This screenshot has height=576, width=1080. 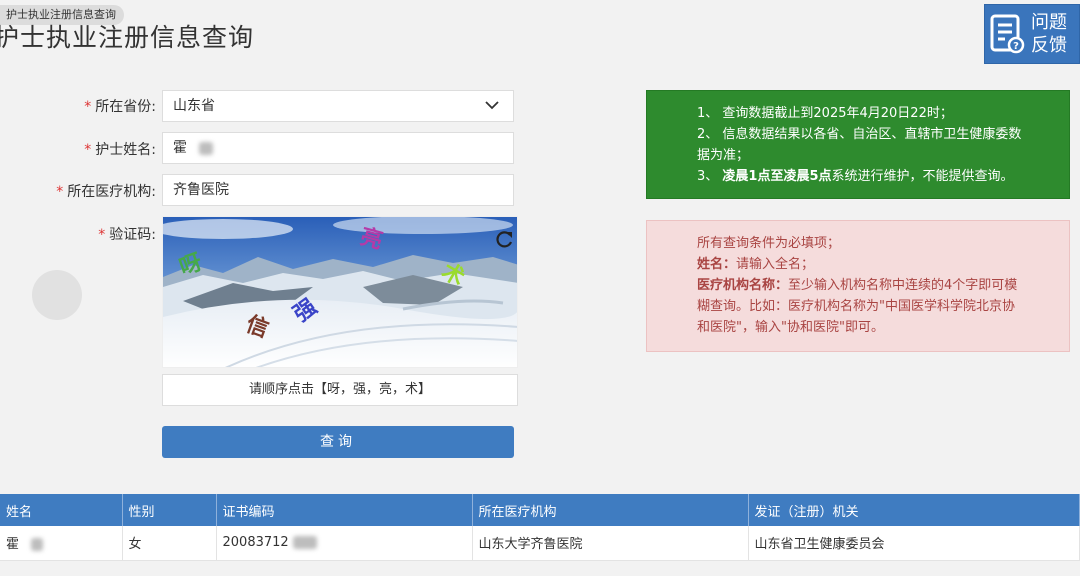 What do you see at coordinates (120, 150) in the screenshot?
I see `name-label: * 护士姓名:` at bounding box center [120, 150].